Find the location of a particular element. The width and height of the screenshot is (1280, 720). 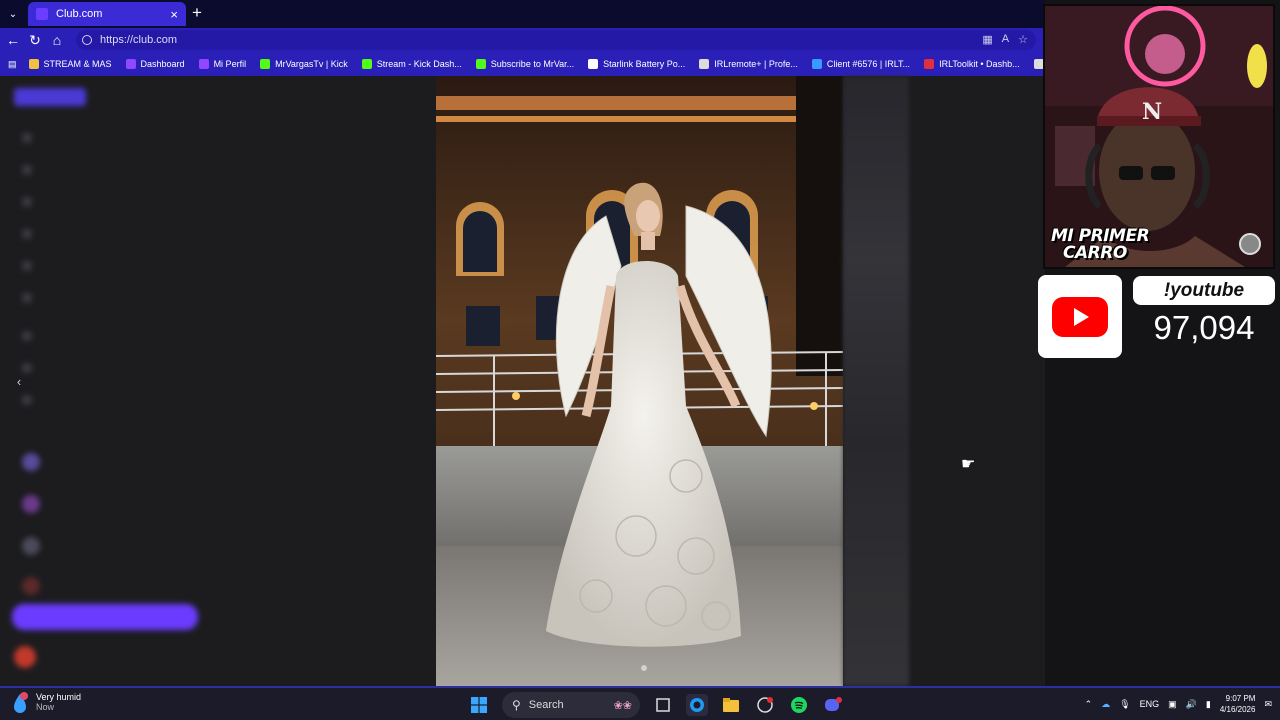

webcam-caption: MI PRIMER CARRO is located at coordinates (1100, 245).